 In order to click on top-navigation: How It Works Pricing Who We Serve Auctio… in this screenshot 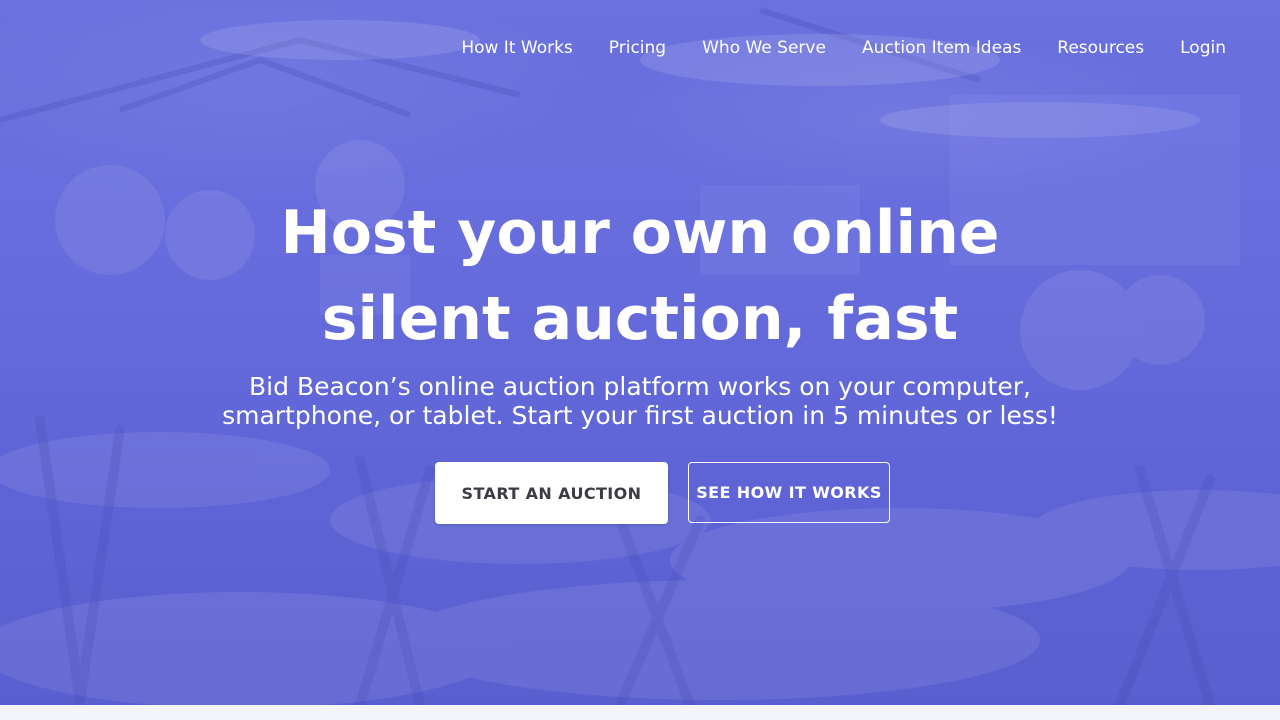, I will do `click(843, 48)`.